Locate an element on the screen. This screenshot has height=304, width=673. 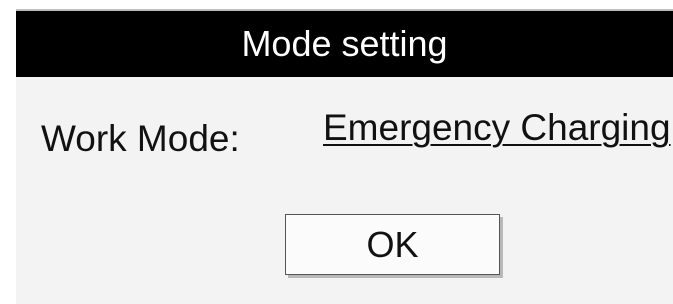
work-mode-selector: Emergency Charging is located at coordinates (497, 128).